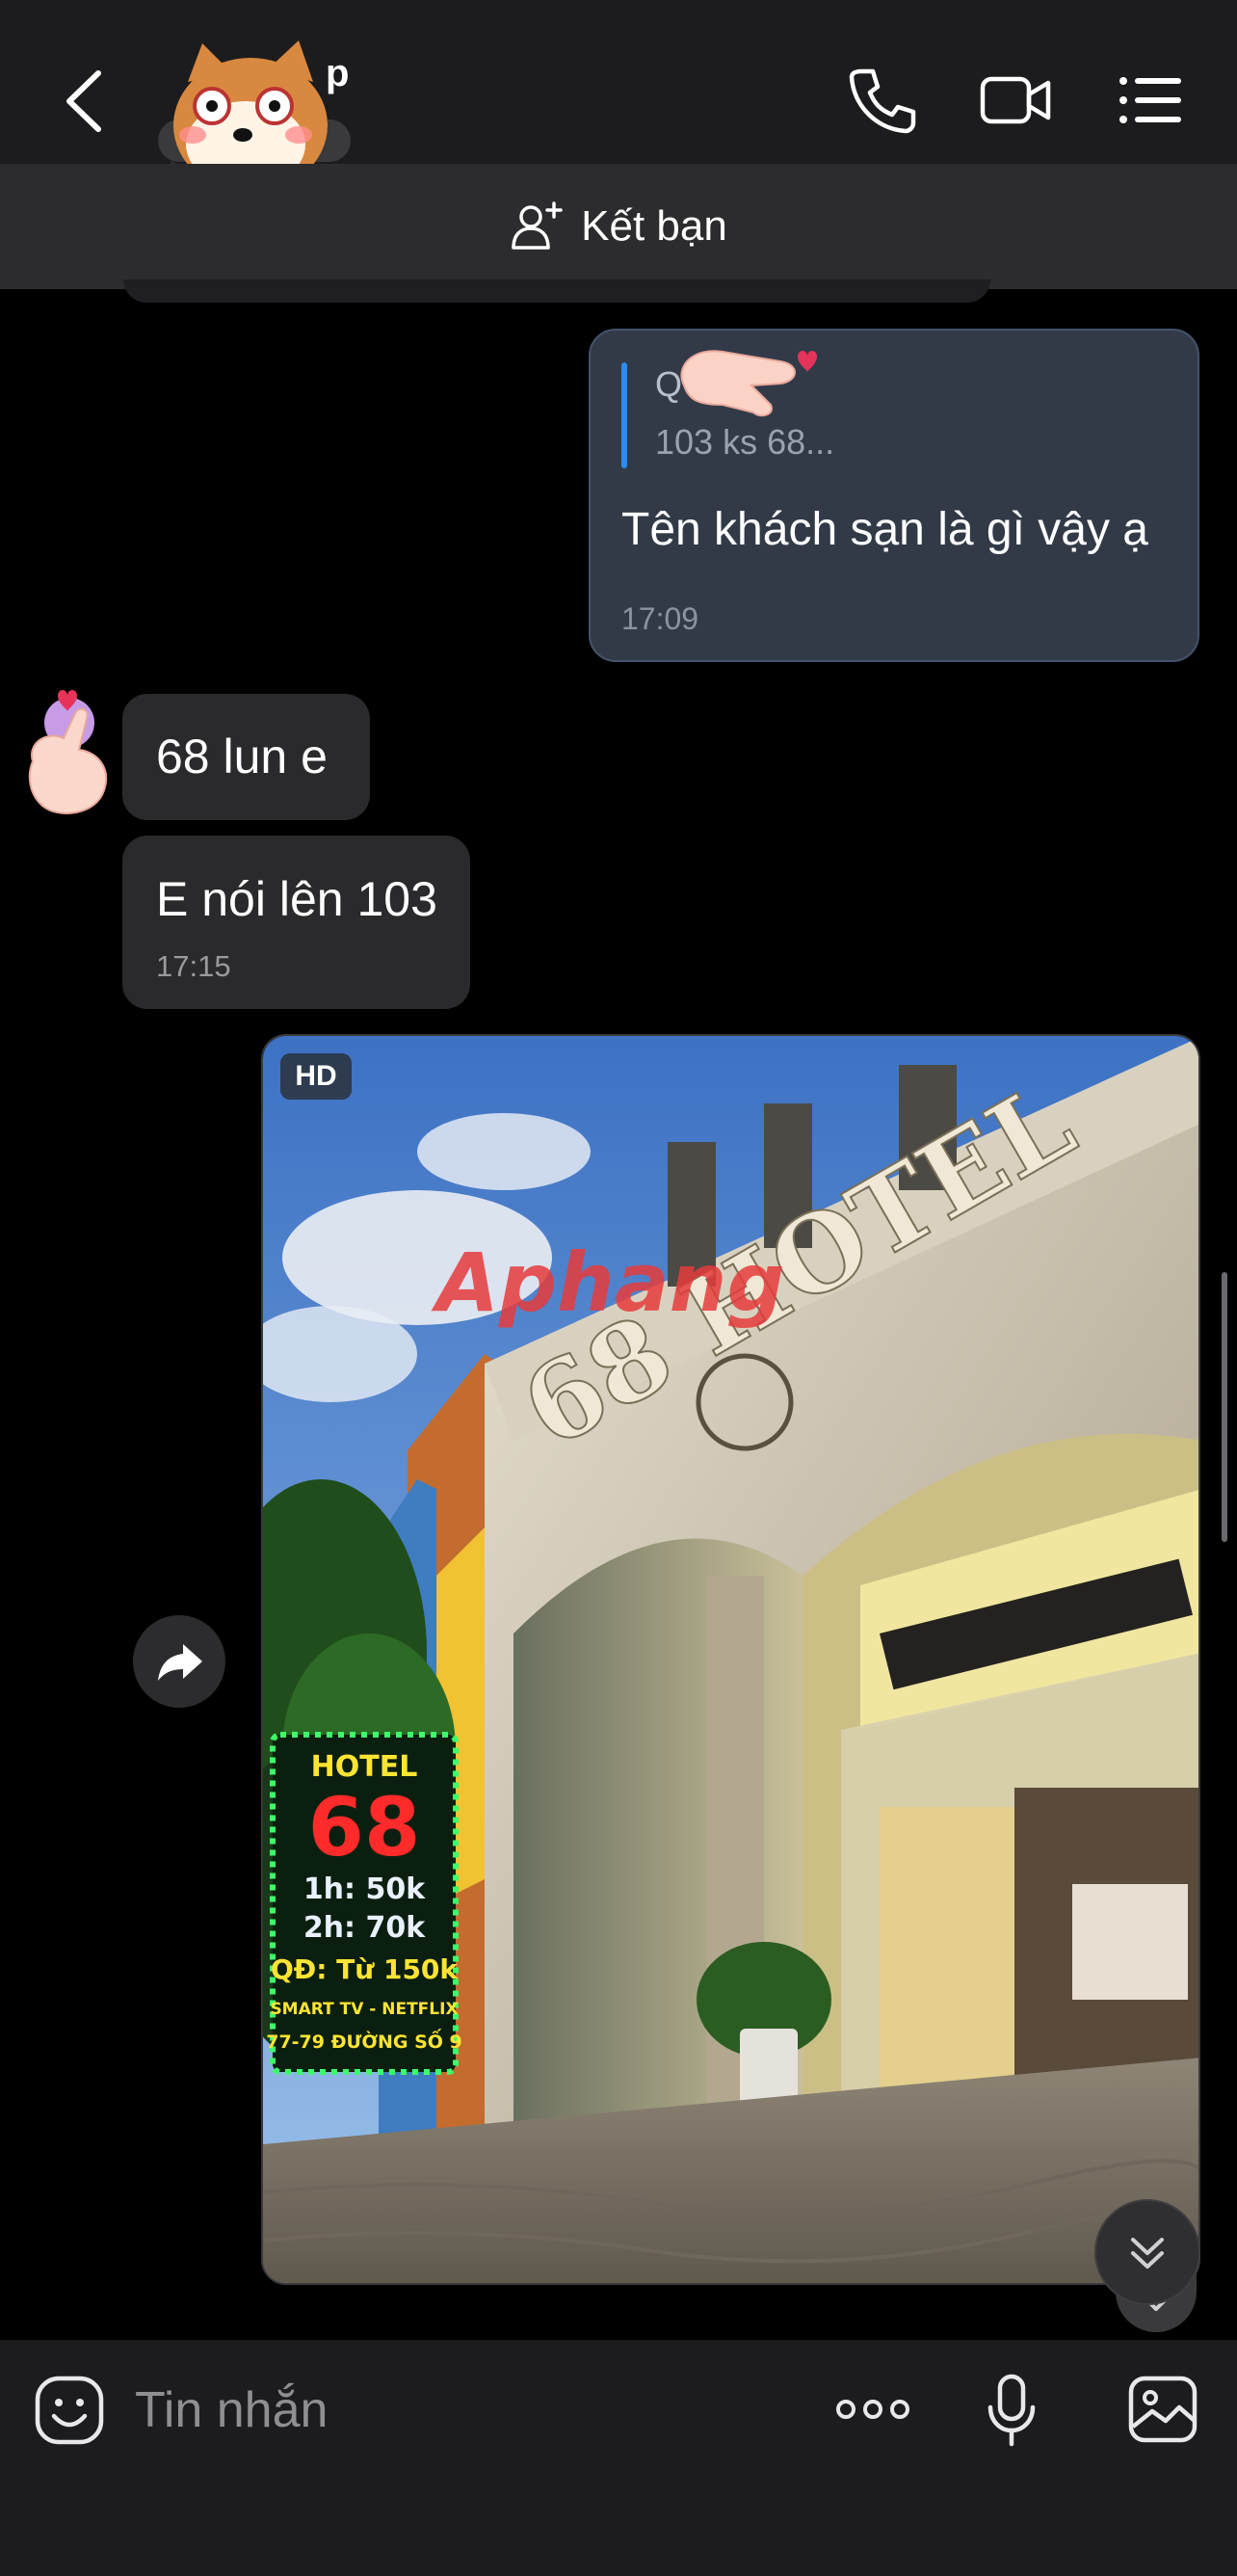 The image size is (1237, 2576). I want to click on list-menu-icon, so click(1150, 100).